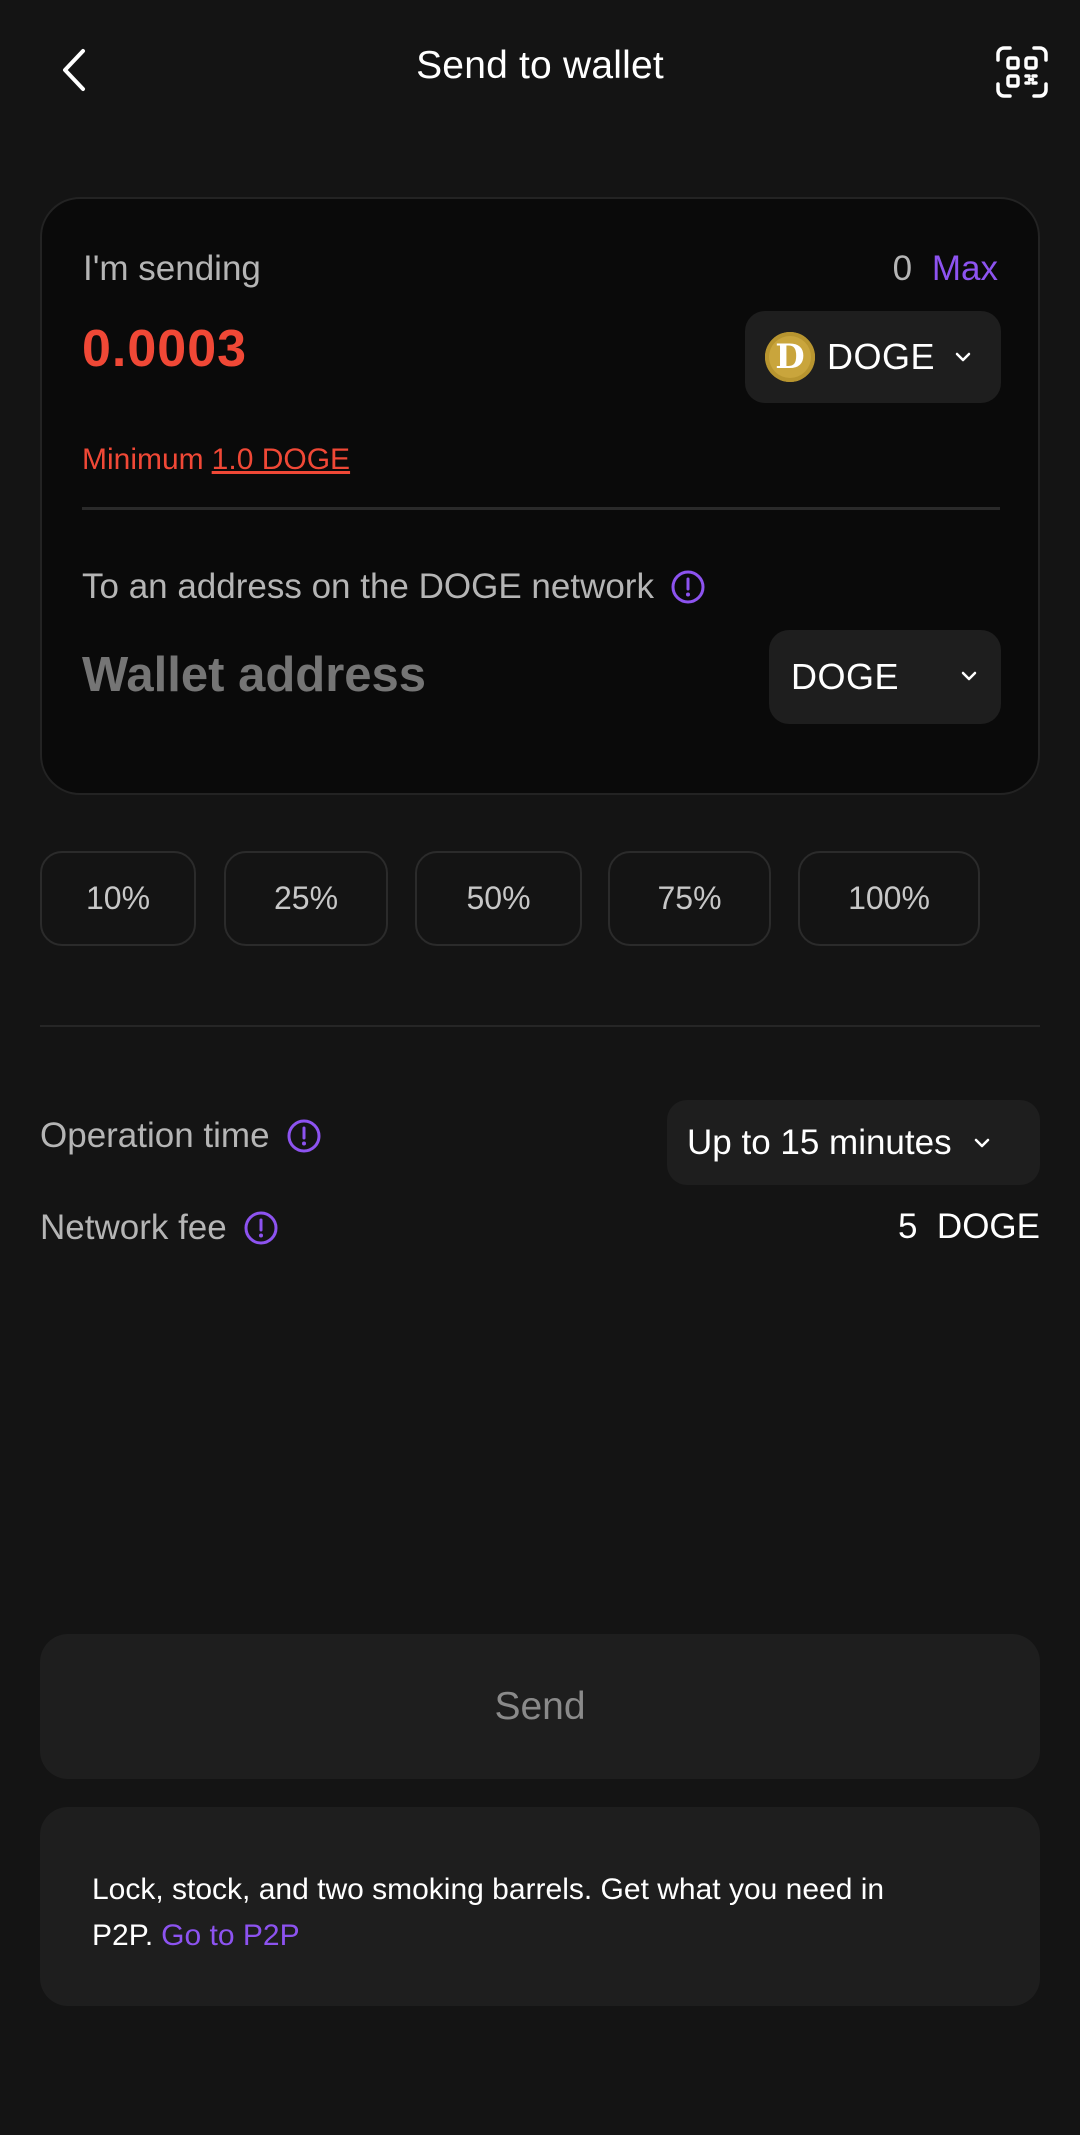 The image size is (1080, 2135). I want to click on header: Send to wallet, so click(540, 72).